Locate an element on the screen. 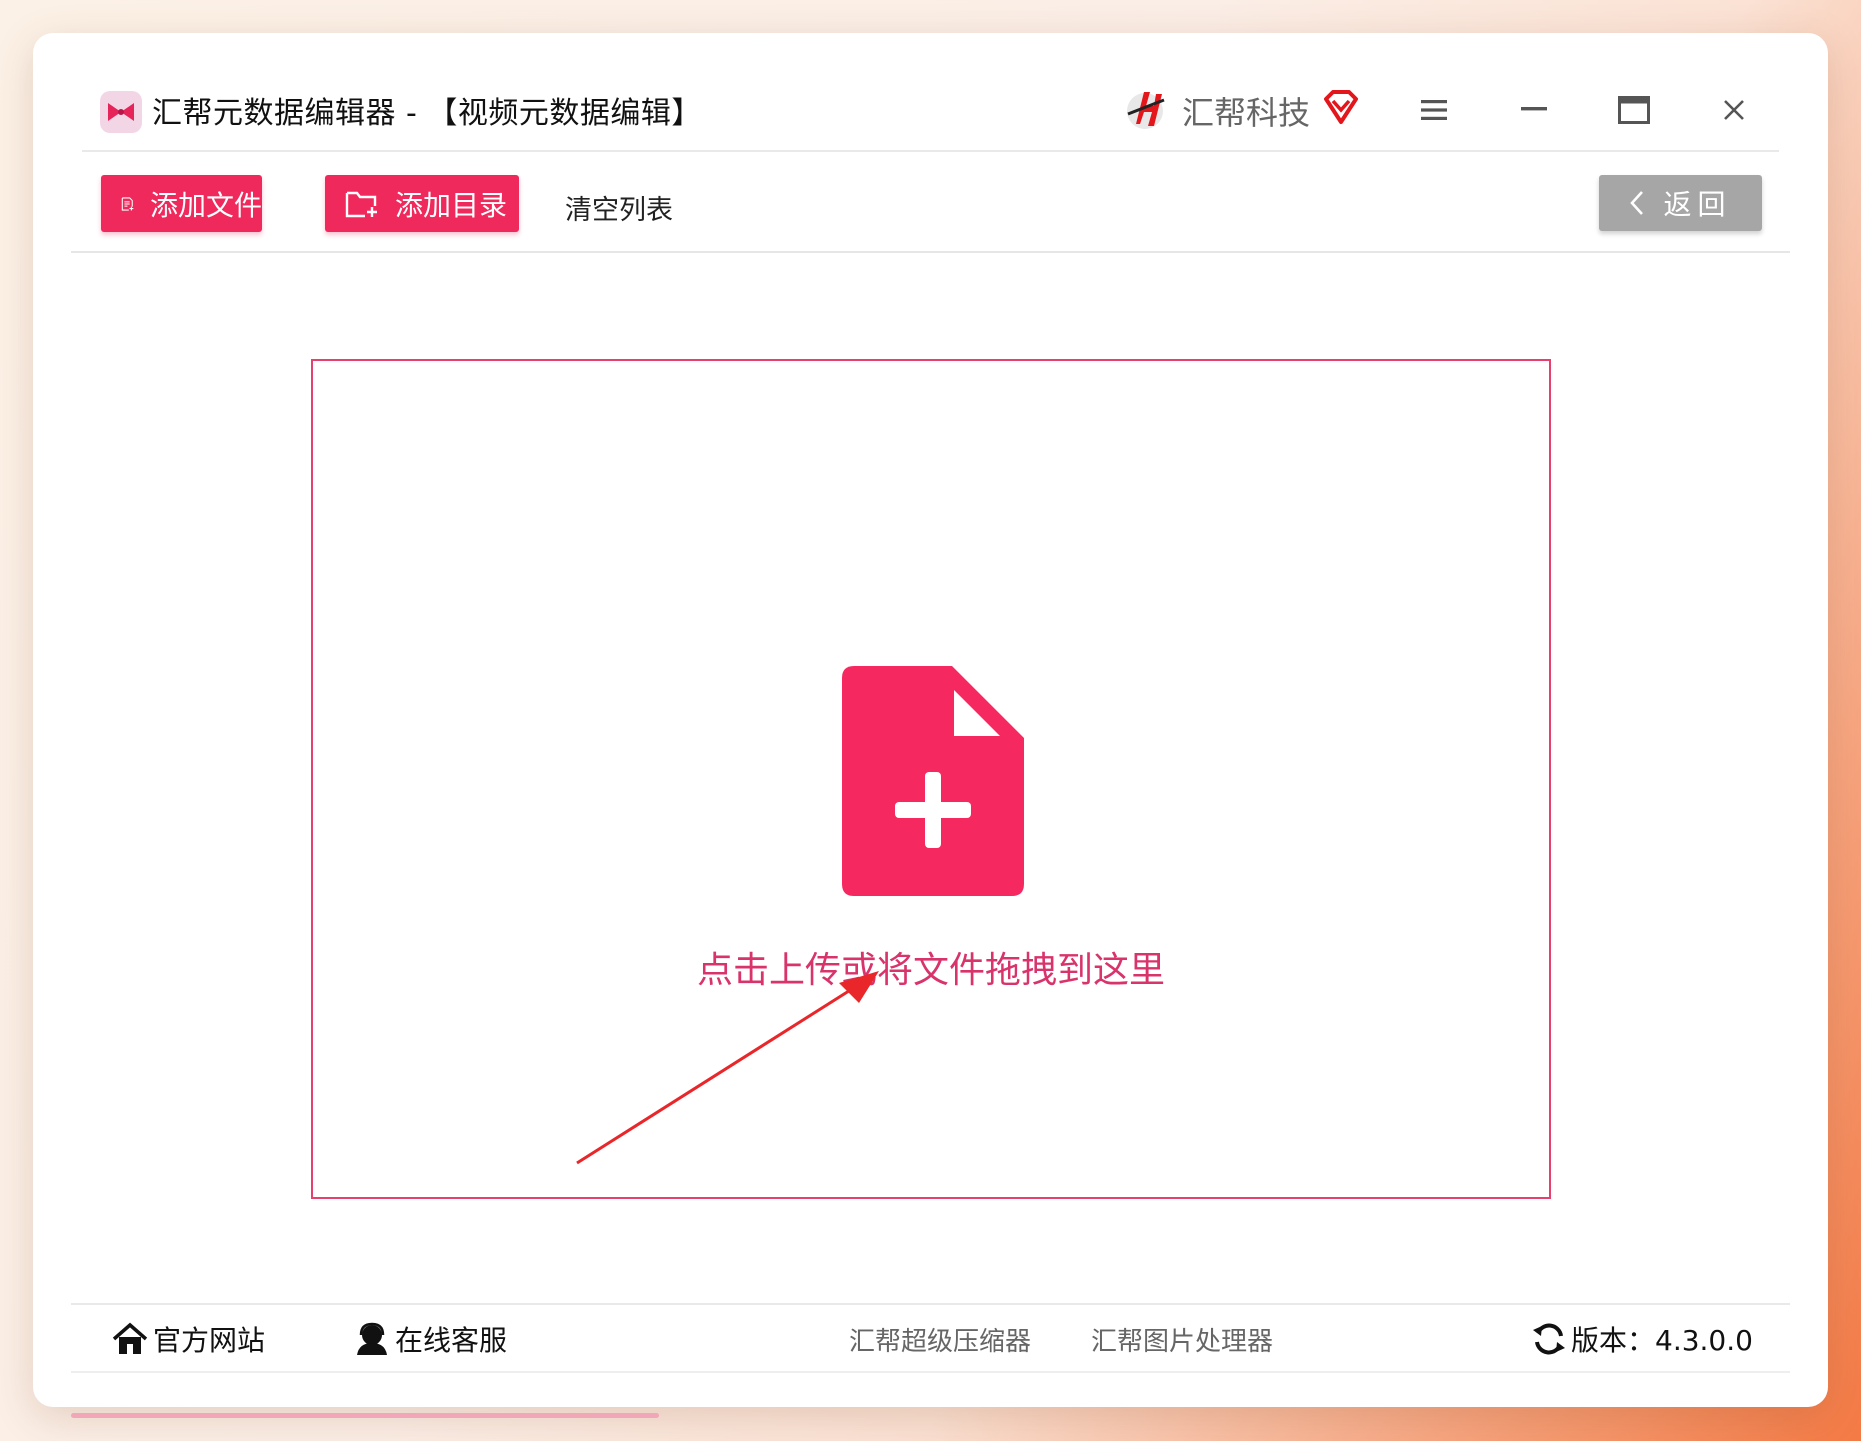 Image resolution: width=1861 pixels, height=1441 pixels. refresh-icon is located at coordinates (1549, 1339).